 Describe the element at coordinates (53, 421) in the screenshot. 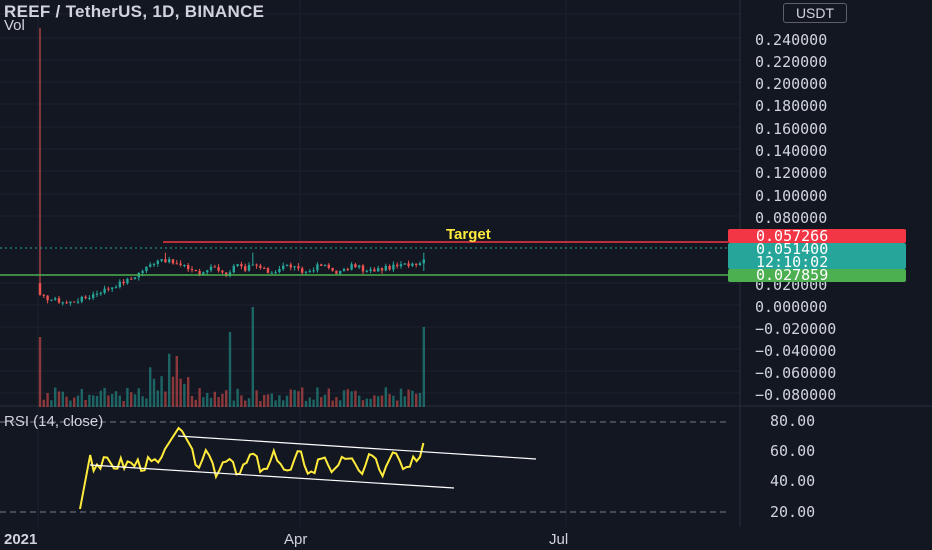

I see `rsi-indicator-label: RSI (14, close)` at that location.